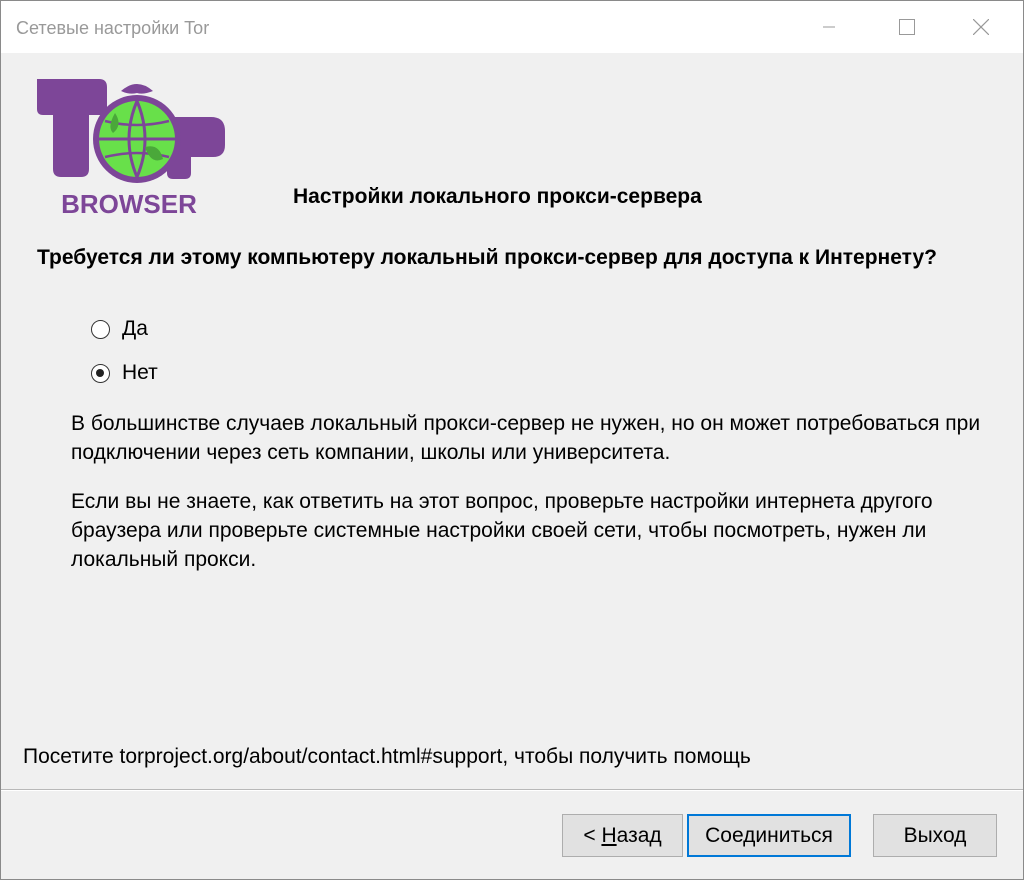  I want to click on connect-button: Соединиться, so click(769, 835).